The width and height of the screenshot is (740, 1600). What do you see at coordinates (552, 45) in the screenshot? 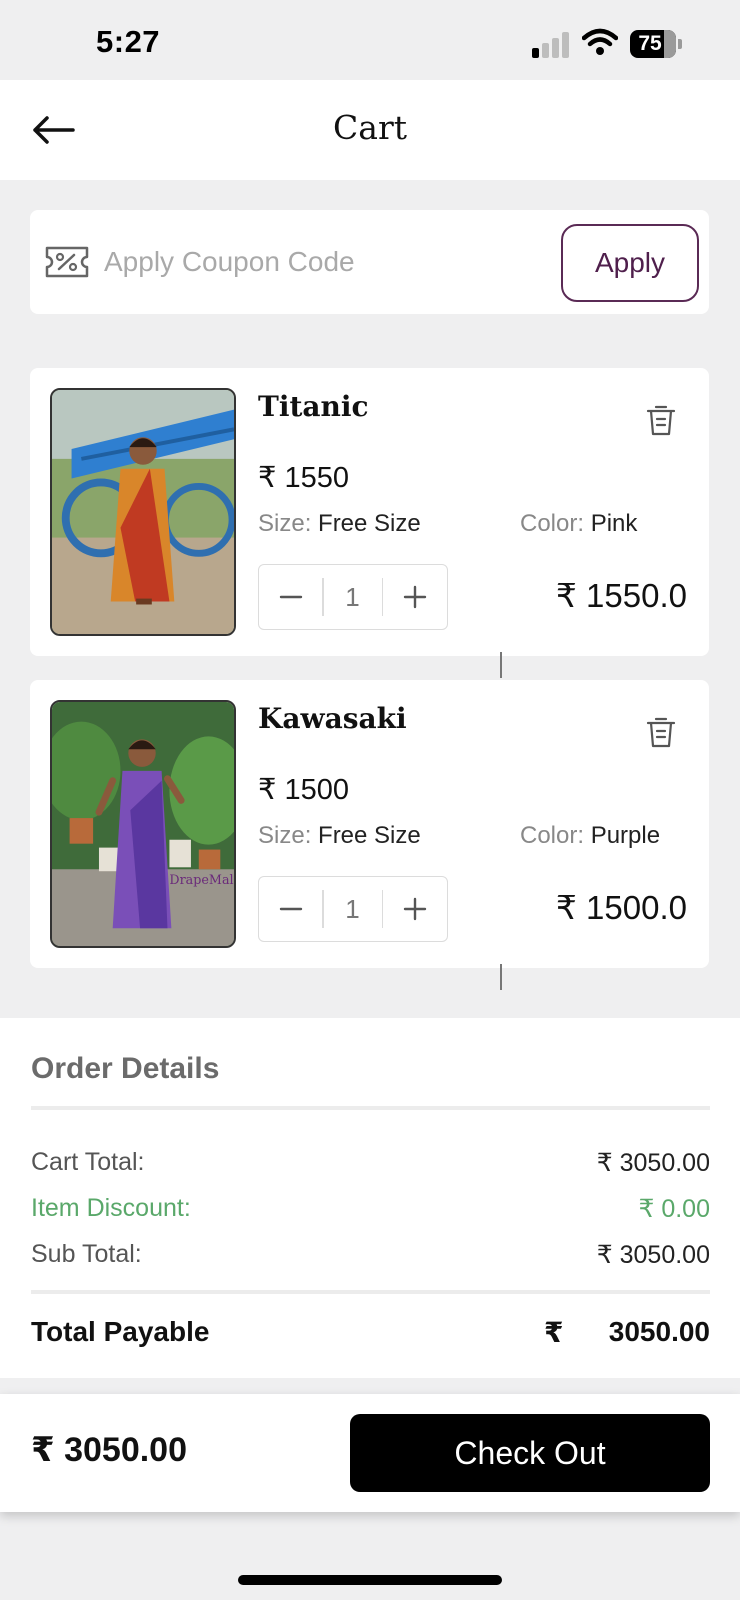
I see `cellular-signal-icon` at bounding box center [552, 45].